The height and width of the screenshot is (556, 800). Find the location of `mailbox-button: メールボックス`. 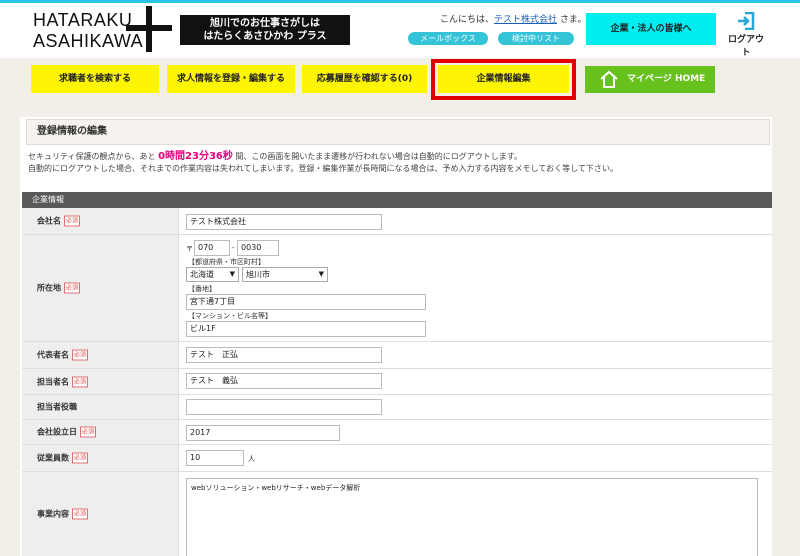

mailbox-button: メールボックス is located at coordinates (448, 38).